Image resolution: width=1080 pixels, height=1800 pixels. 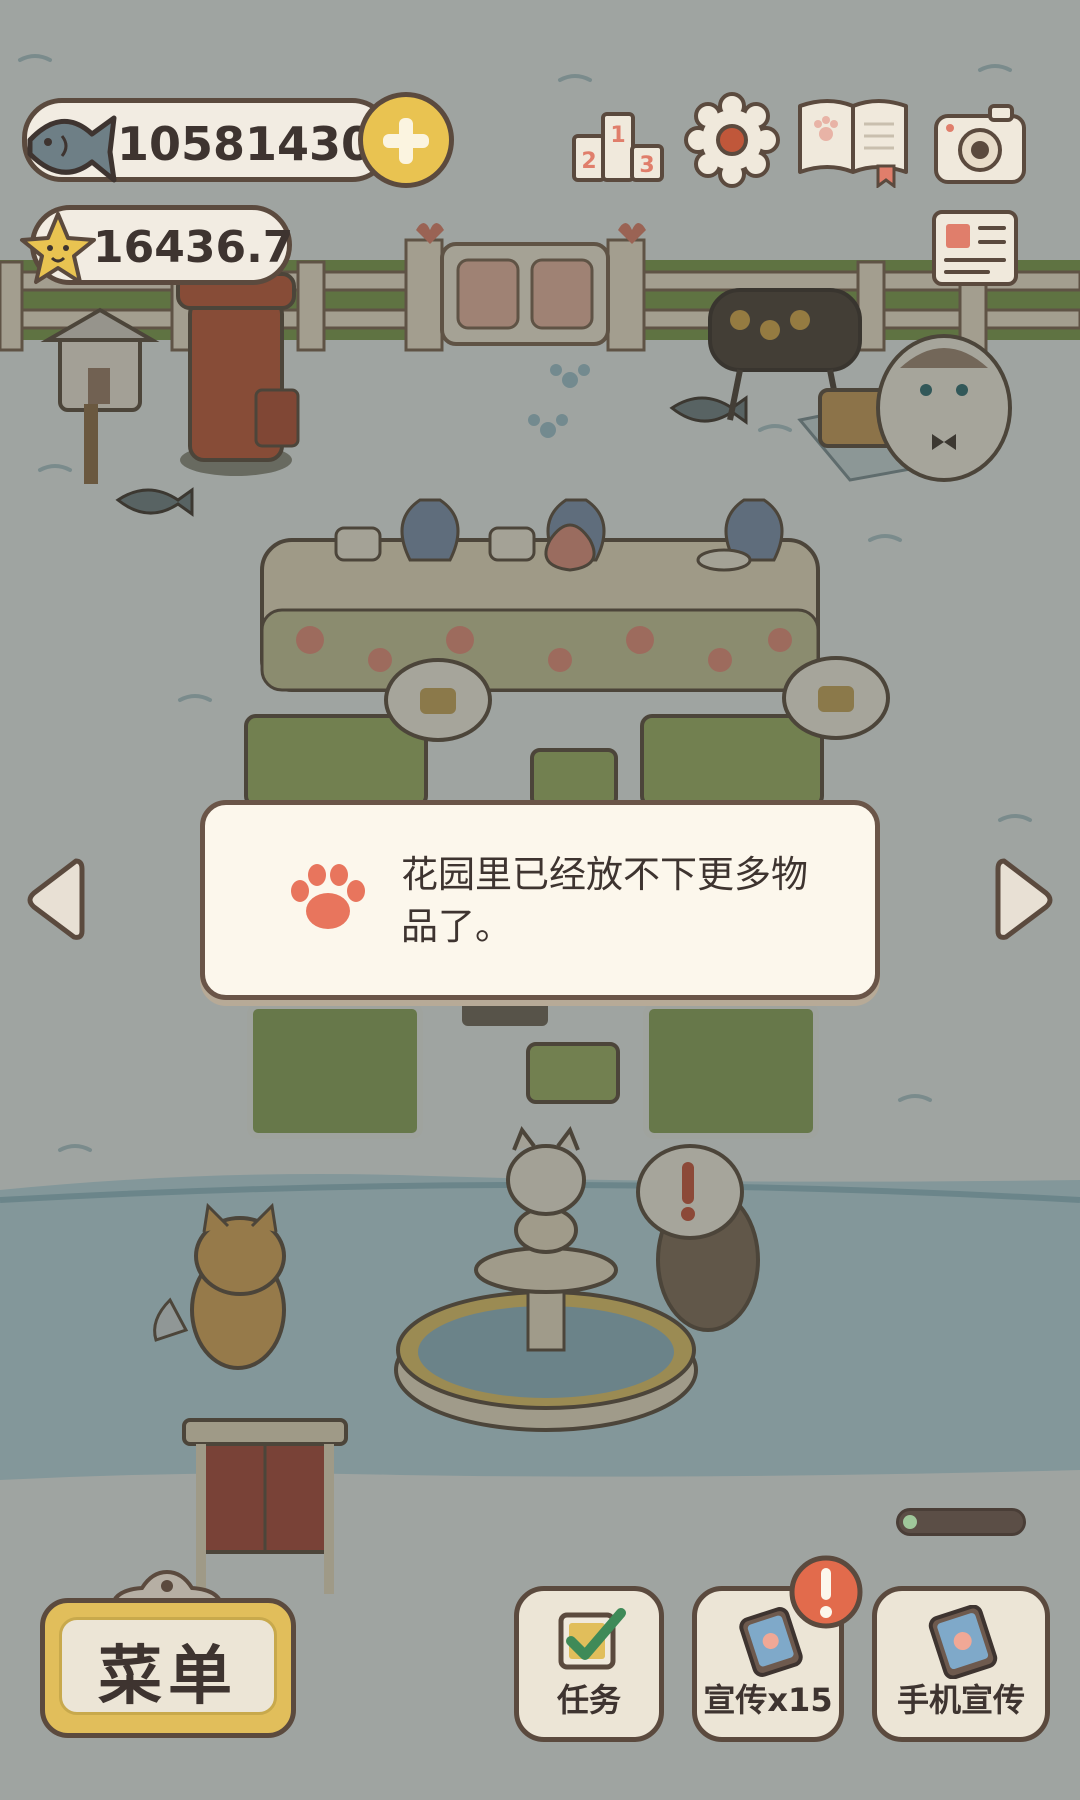 What do you see at coordinates (1026, 900) in the screenshot?
I see `next-garden-arrow` at bounding box center [1026, 900].